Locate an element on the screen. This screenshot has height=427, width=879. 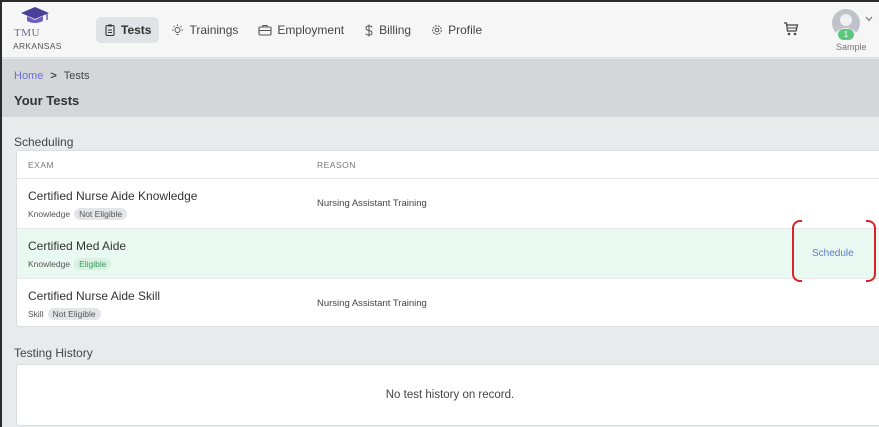
brand-name: TMU is located at coordinates (27, 33).